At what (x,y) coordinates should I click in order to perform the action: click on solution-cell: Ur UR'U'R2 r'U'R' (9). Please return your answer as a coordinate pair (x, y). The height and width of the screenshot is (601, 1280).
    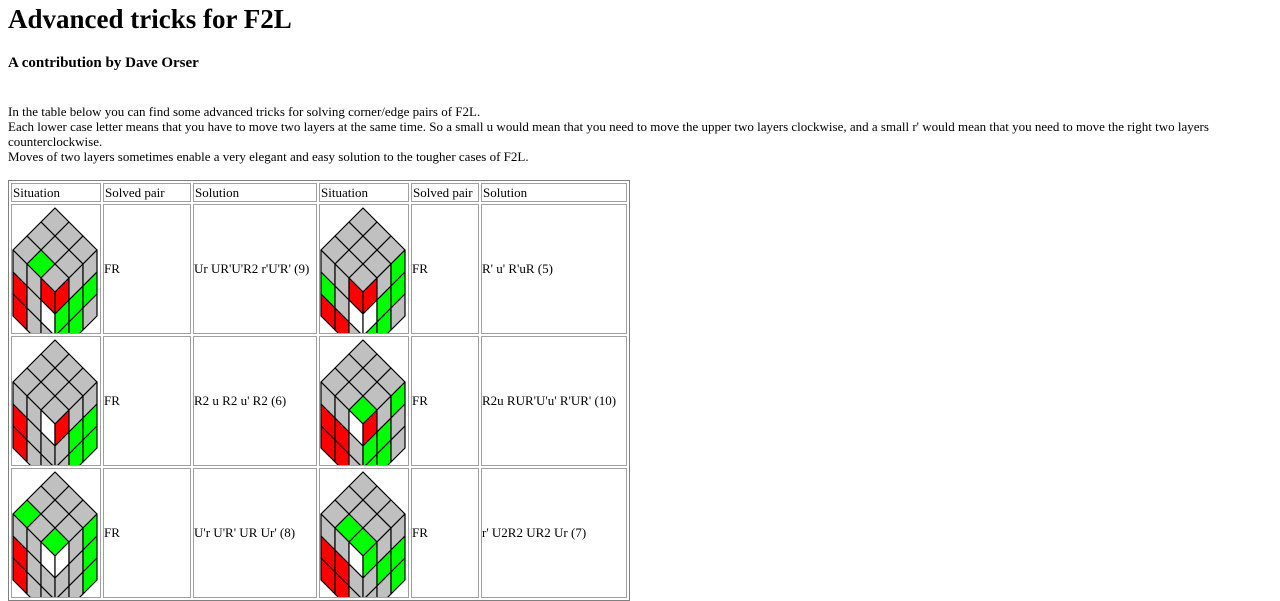
    Looking at the image, I should click on (255, 269).